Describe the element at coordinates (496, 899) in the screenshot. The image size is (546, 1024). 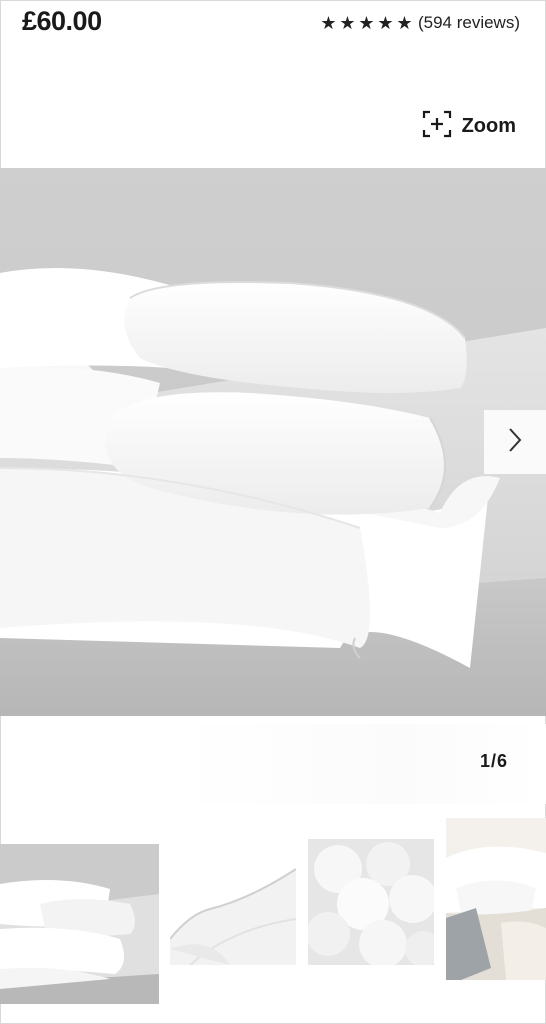
I see `thumbnail-bed-scene` at that location.